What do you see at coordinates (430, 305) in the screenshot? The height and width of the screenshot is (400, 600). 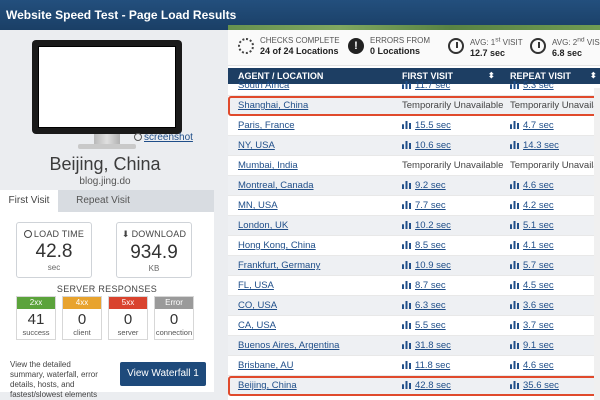 I see `first-visit-value: 6.3 sec` at bounding box center [430, 305].